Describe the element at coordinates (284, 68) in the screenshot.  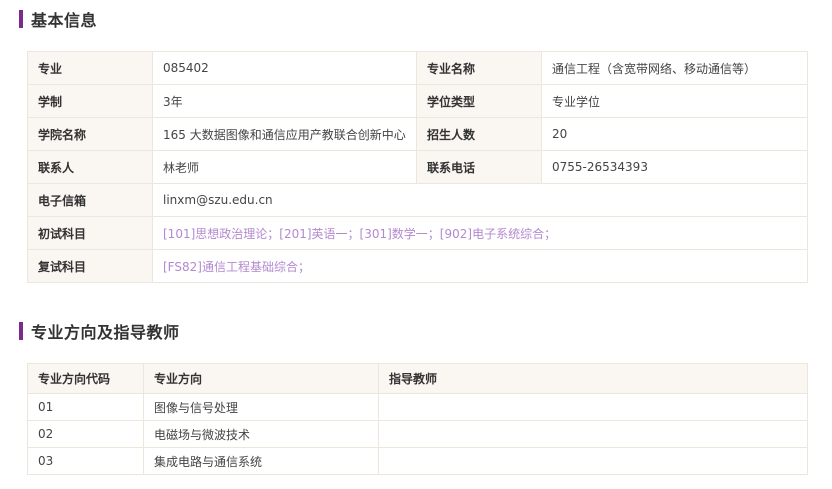
I see `field-value-major-code: 085402` at that location.